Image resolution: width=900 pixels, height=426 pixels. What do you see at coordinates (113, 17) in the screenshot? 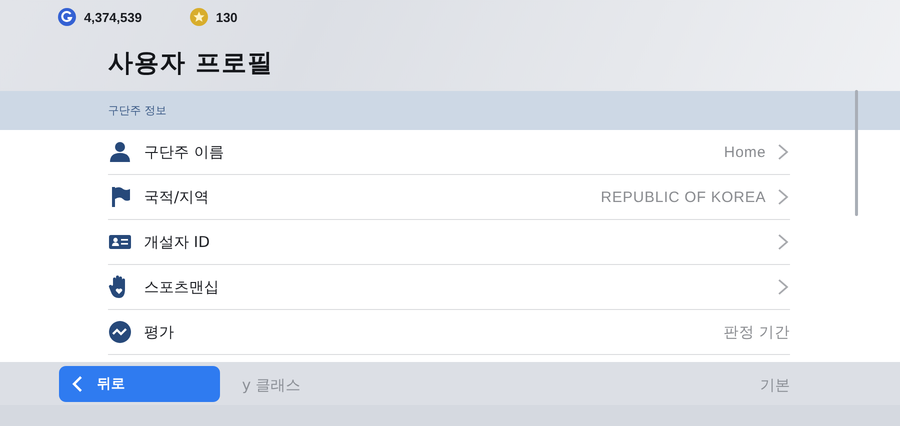
I see `currency-amount: 4,374,539` at bounding box center [113, 17].